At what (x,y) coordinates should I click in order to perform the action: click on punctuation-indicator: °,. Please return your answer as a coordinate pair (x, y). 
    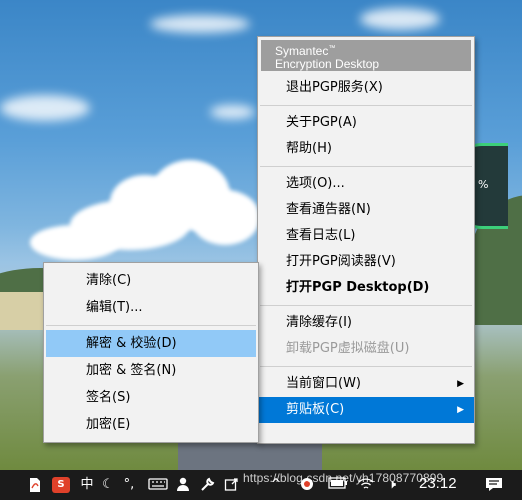
    Looking at the image, I should click on (129, 485).